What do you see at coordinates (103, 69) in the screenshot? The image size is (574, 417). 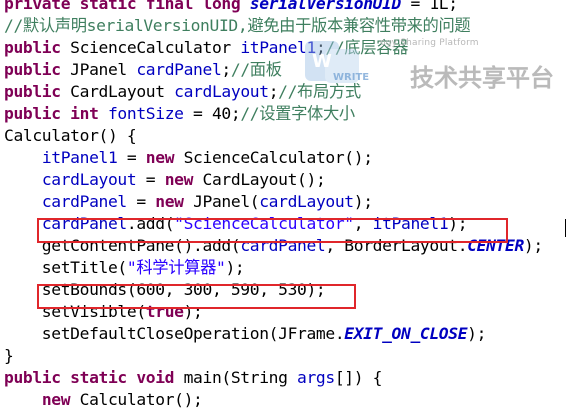 I see `code-token: JPanel` at bounding box center [103, 69].